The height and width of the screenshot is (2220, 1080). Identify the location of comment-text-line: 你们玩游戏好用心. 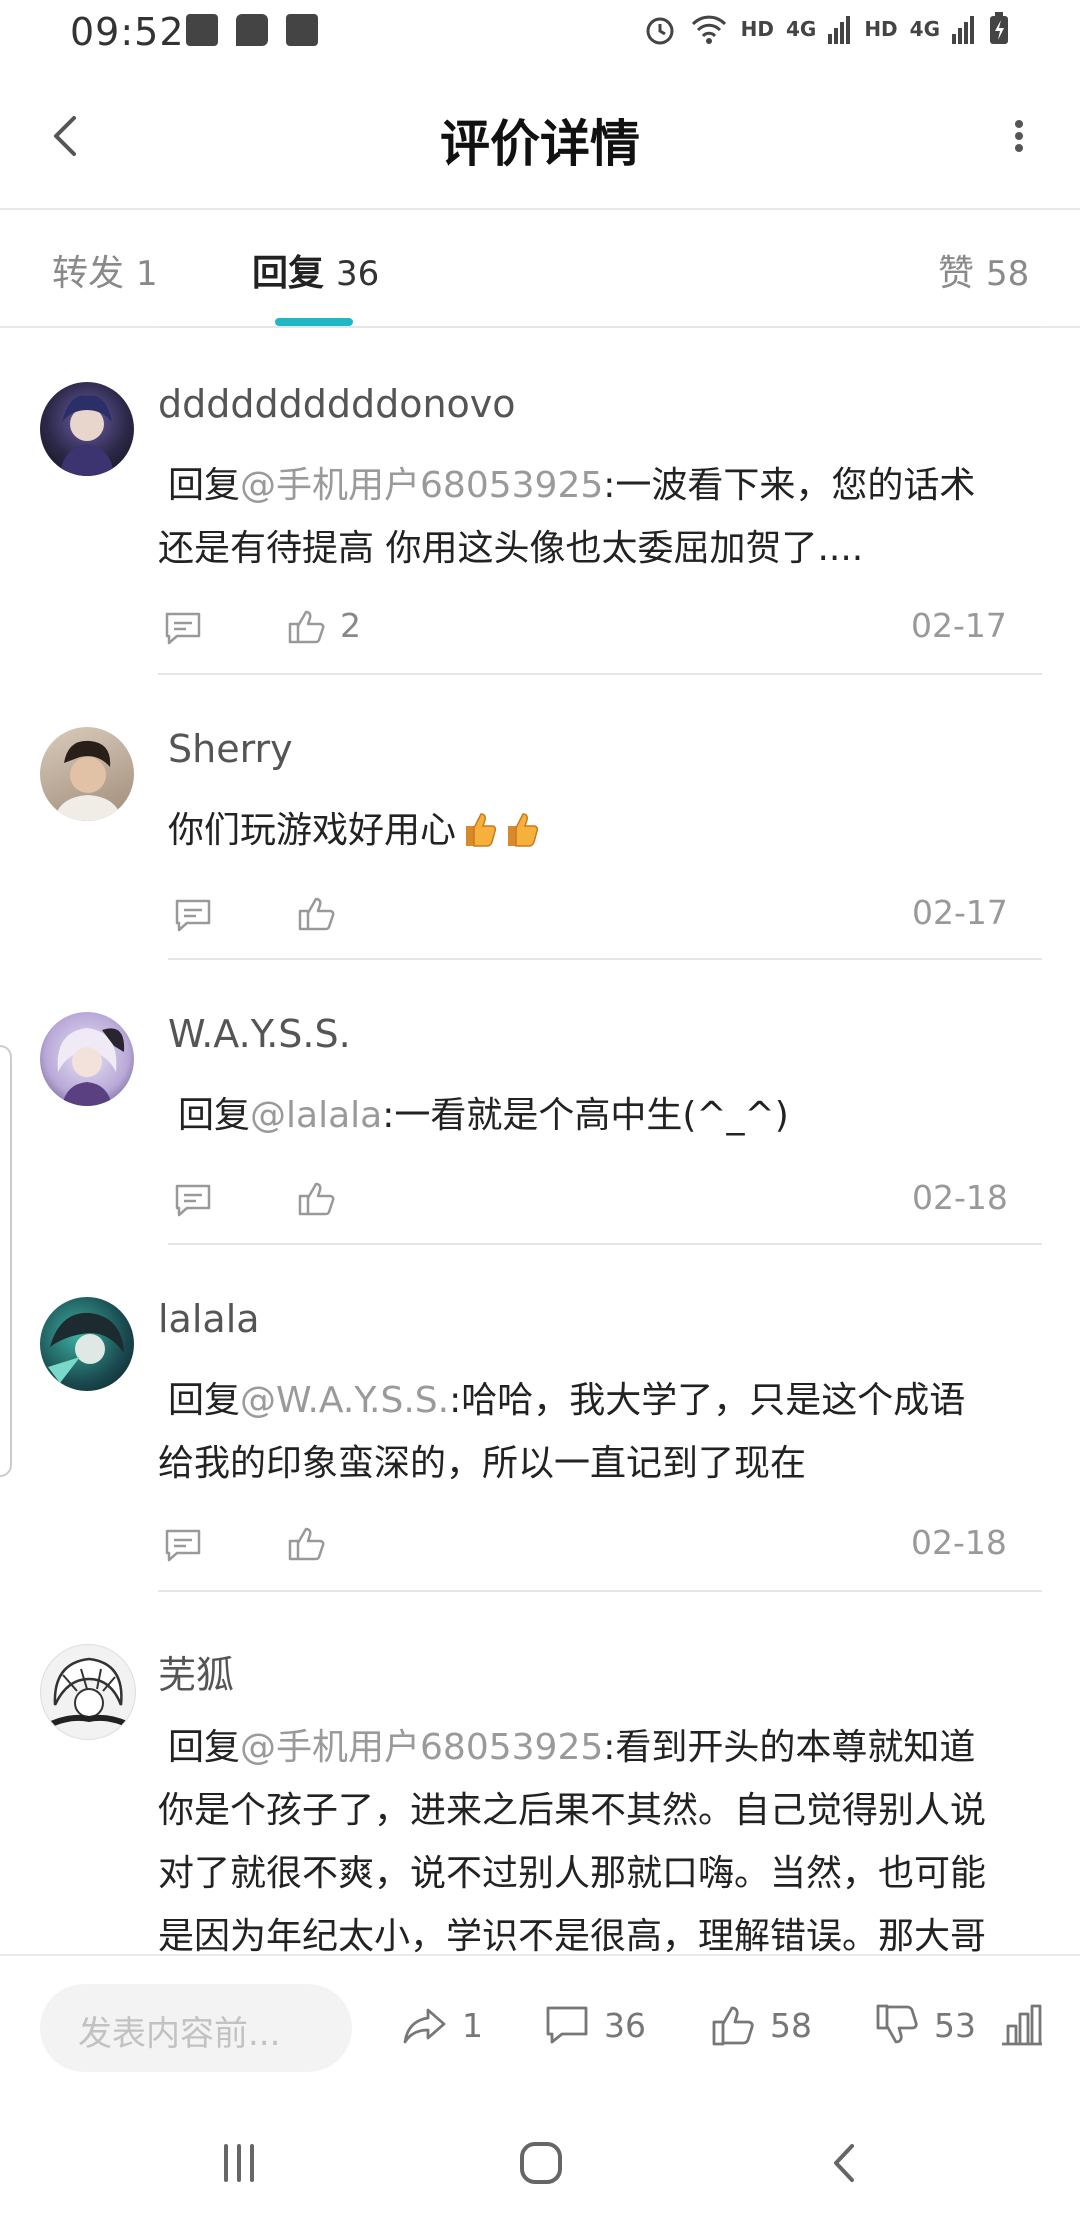
(312, 830).